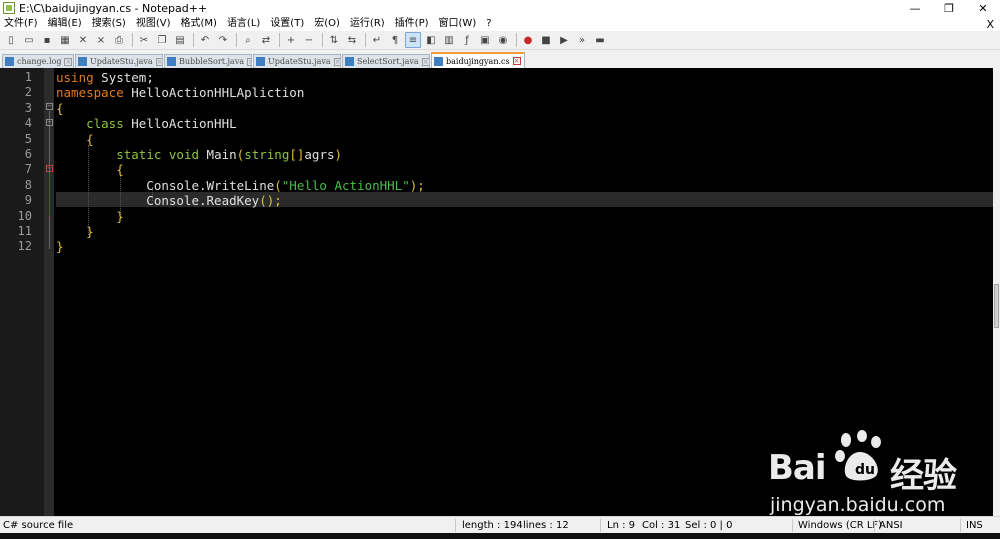 The width and height of the screenshot is (1000, 539). What do you see at coordinates (600, 40) in the screenshot?
I see `save-macro-icon: ▬` at bounding box center [600, 40].